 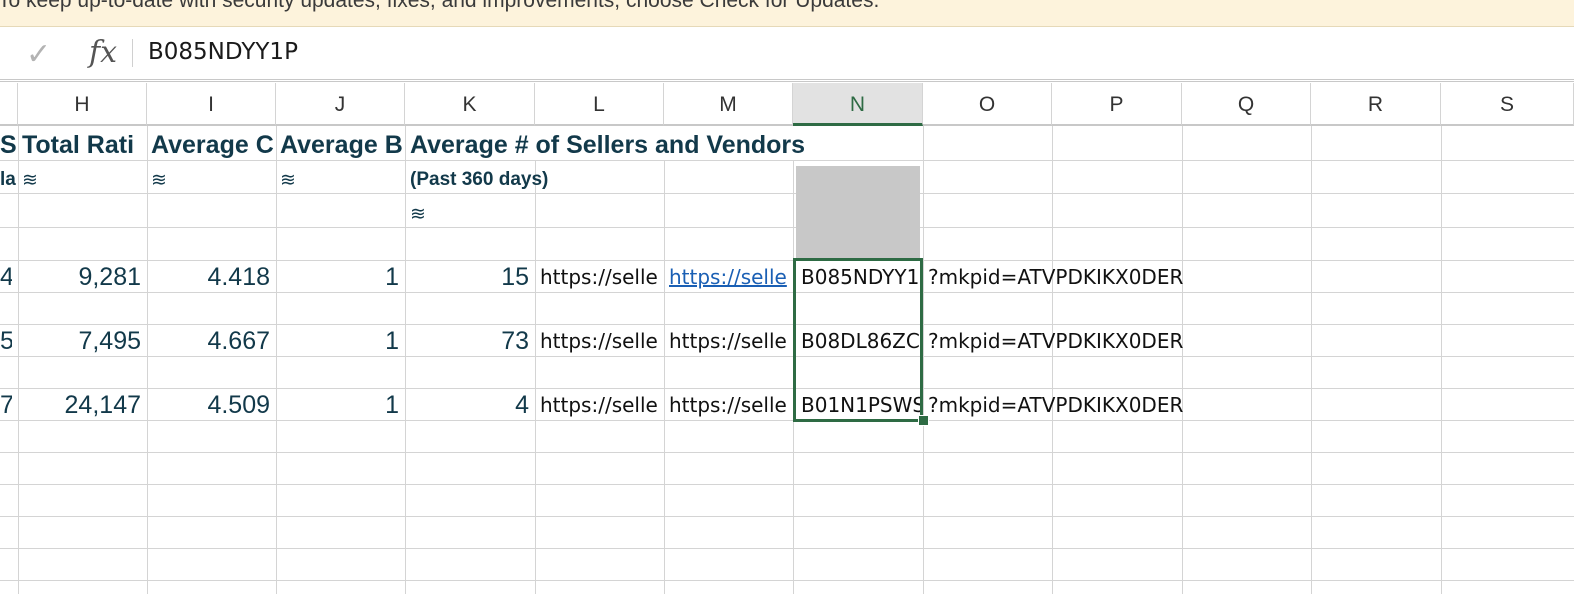 What do you see at coordinates (9, 104) in the screenshot?
I see `column-header-partial` at bounding box center [9, 104].